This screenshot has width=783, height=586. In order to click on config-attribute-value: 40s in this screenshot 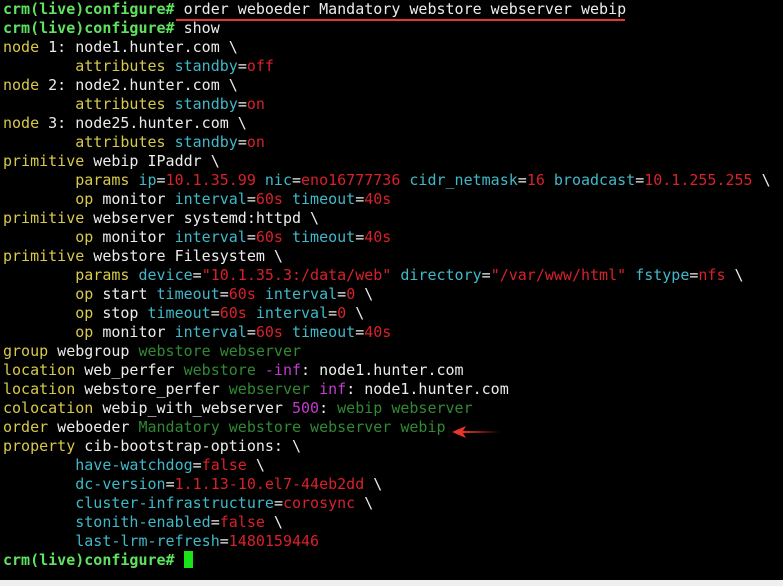, I will do `click(378, 199)`.